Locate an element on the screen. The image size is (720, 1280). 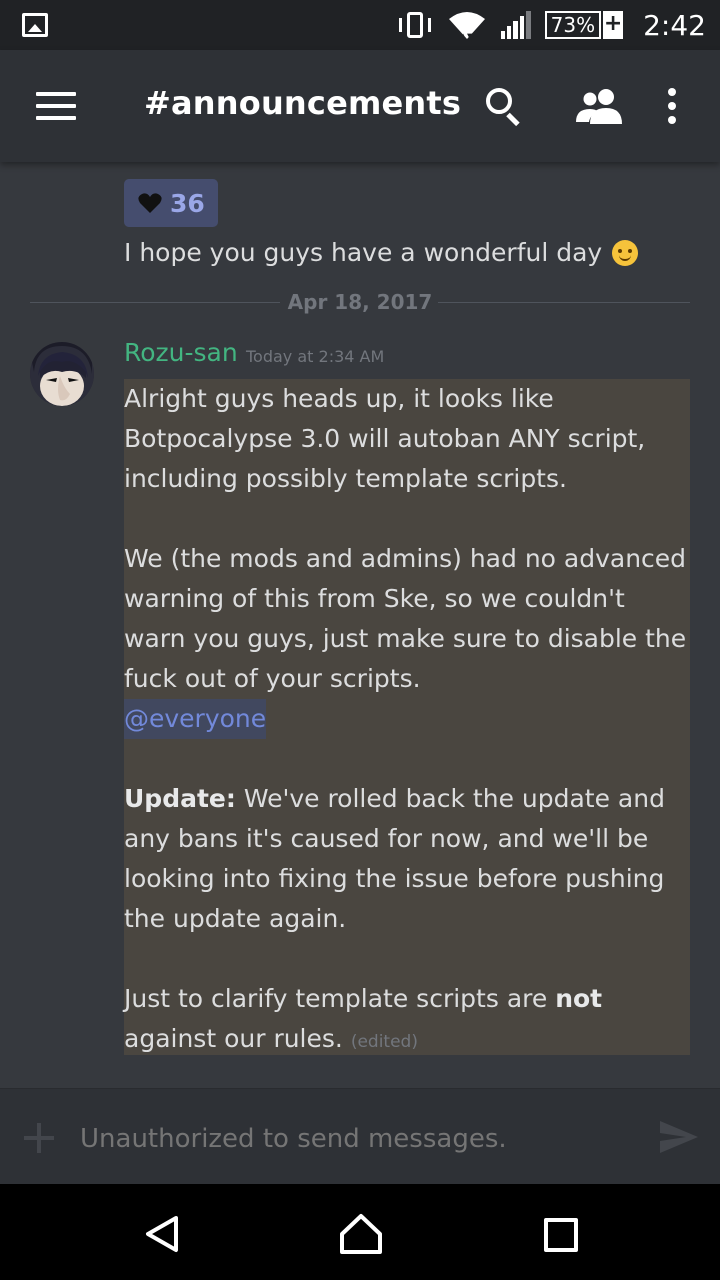
charging-icon: + is located at coordinates (613, 25).